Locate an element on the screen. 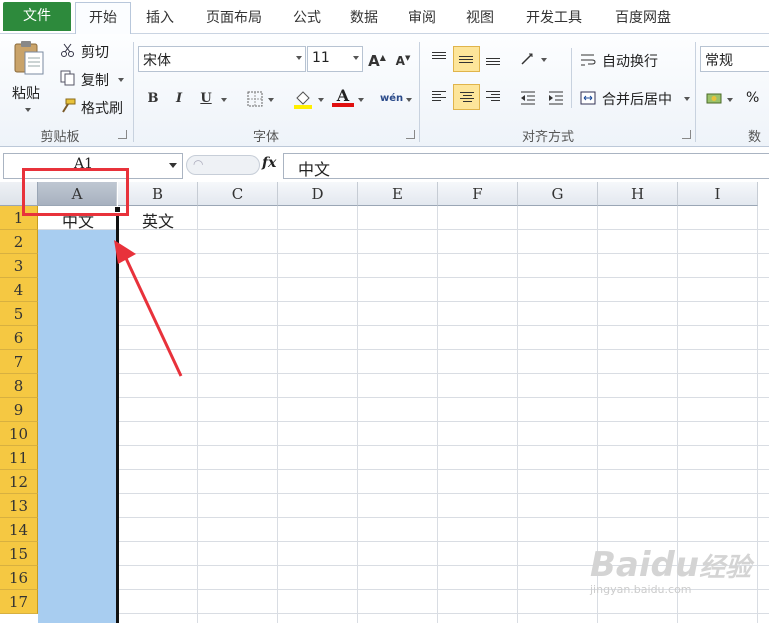 The image size is (769, 623). borders-icon is located at coordinates (255, 99).